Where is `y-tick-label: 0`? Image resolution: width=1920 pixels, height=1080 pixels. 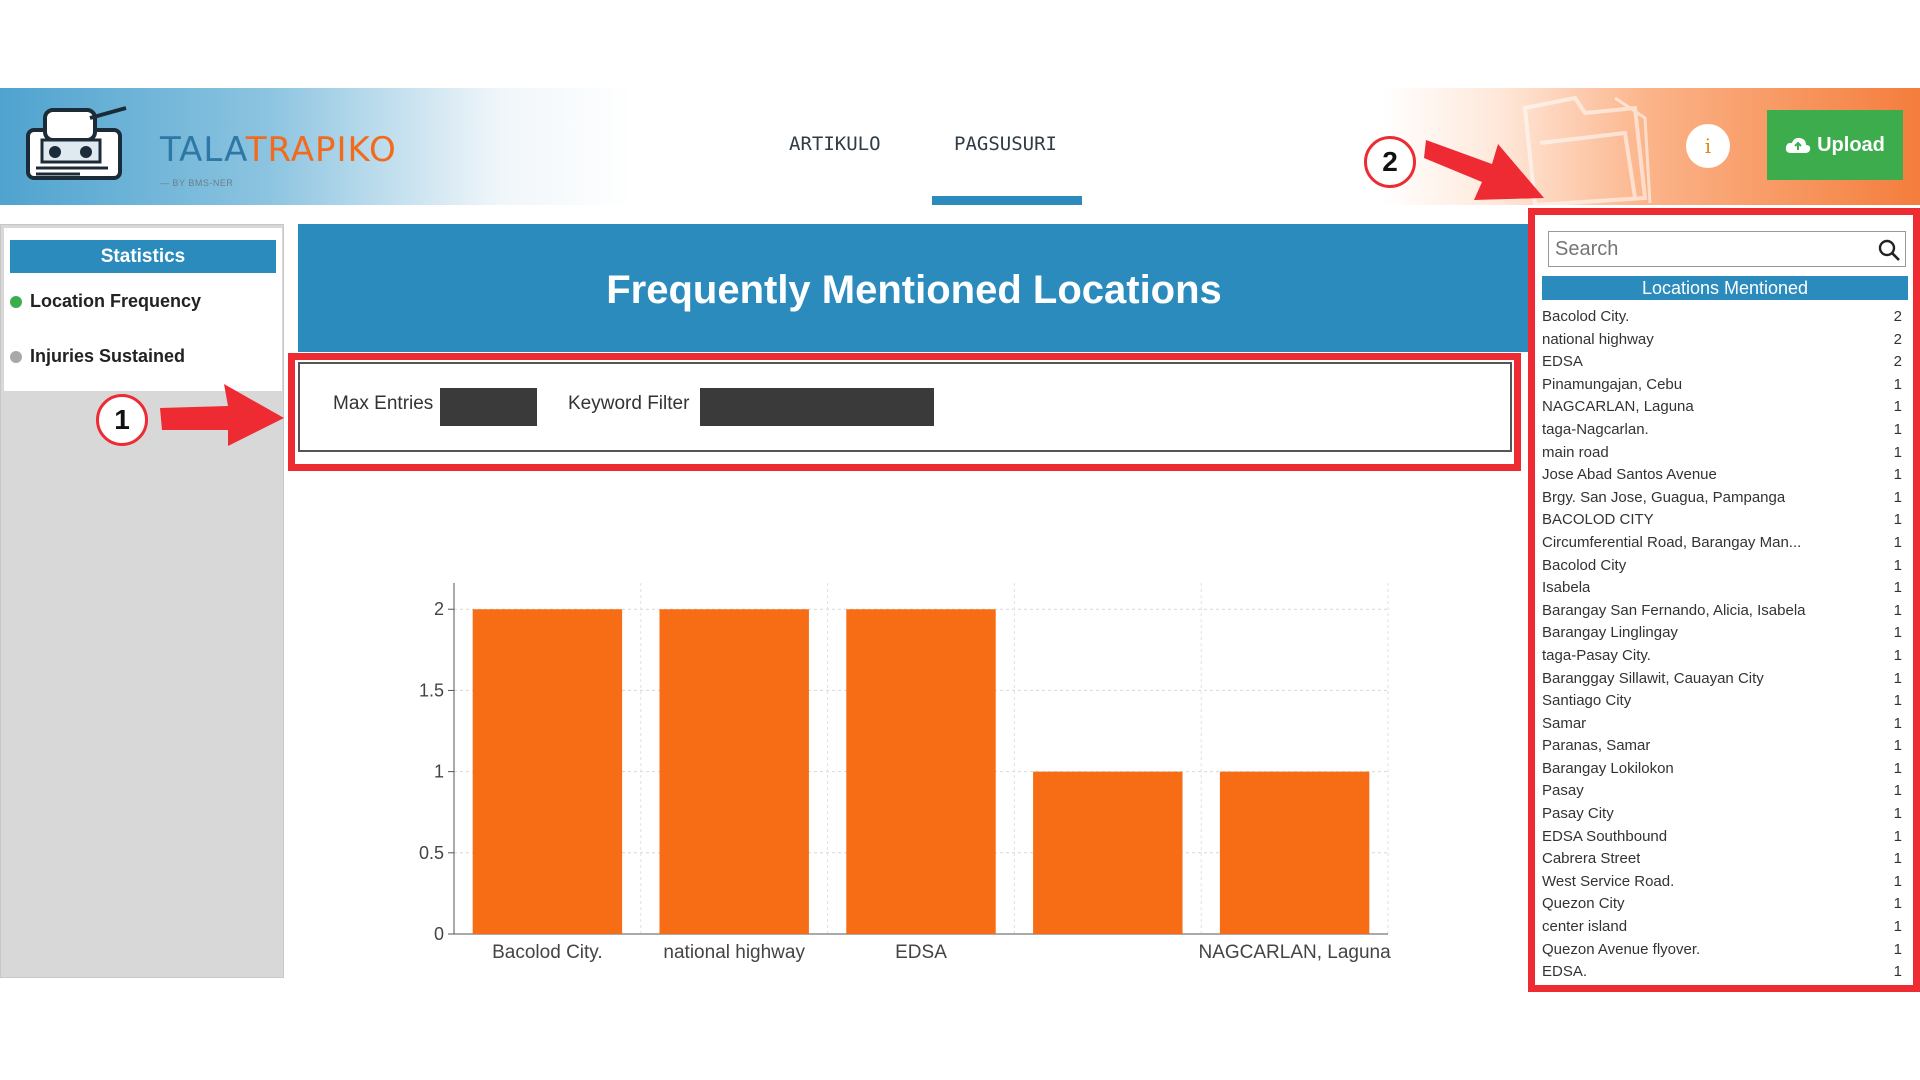 y-tick-label: 0 is located at coordinates (439, 934).